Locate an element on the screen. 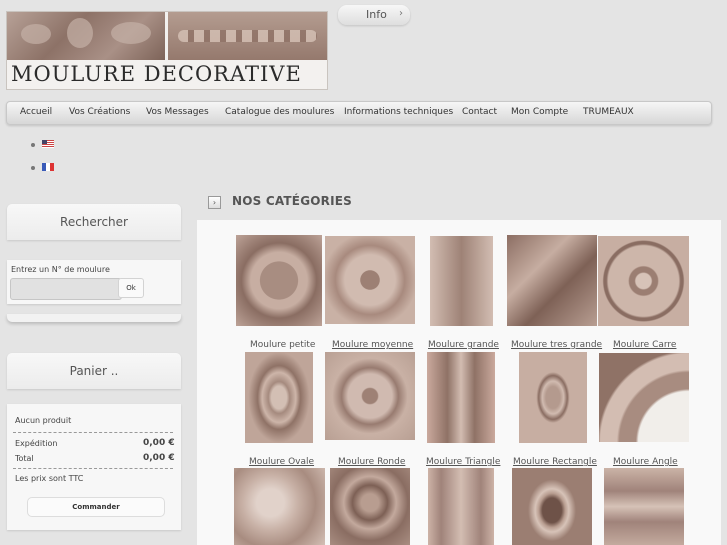 This screenshot has width=727, height=545. nav-item-vos-creations: Vos Créations is located at coordinates (99, 112).